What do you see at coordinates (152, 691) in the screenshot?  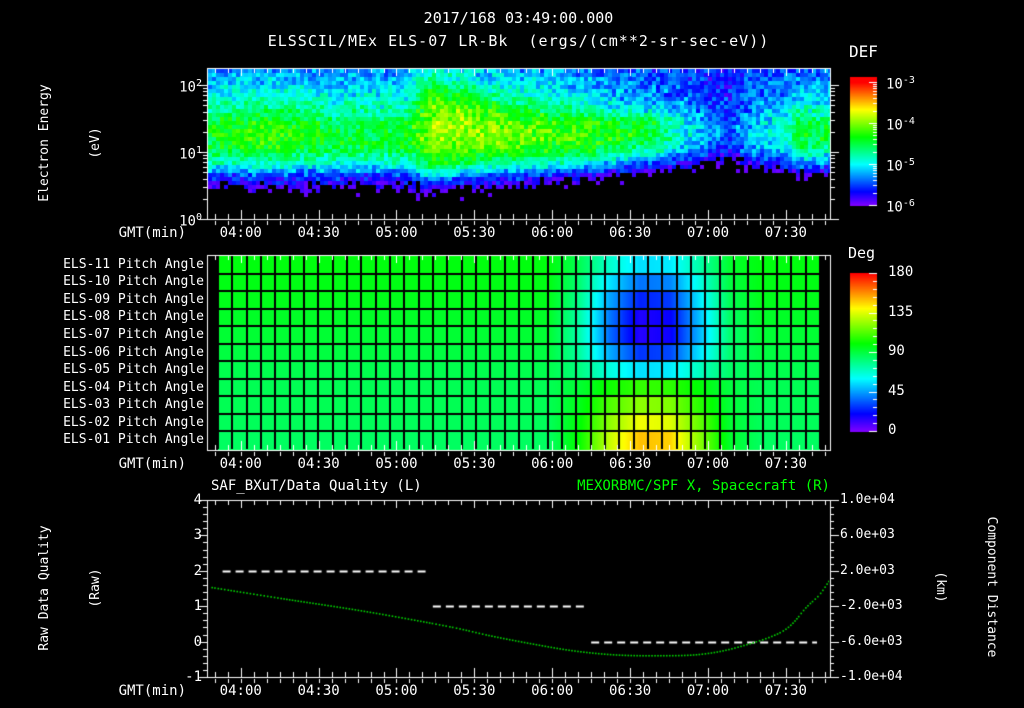 I see `gmt-label-bottom: GMT(min)` at bounding box center [152, 691].